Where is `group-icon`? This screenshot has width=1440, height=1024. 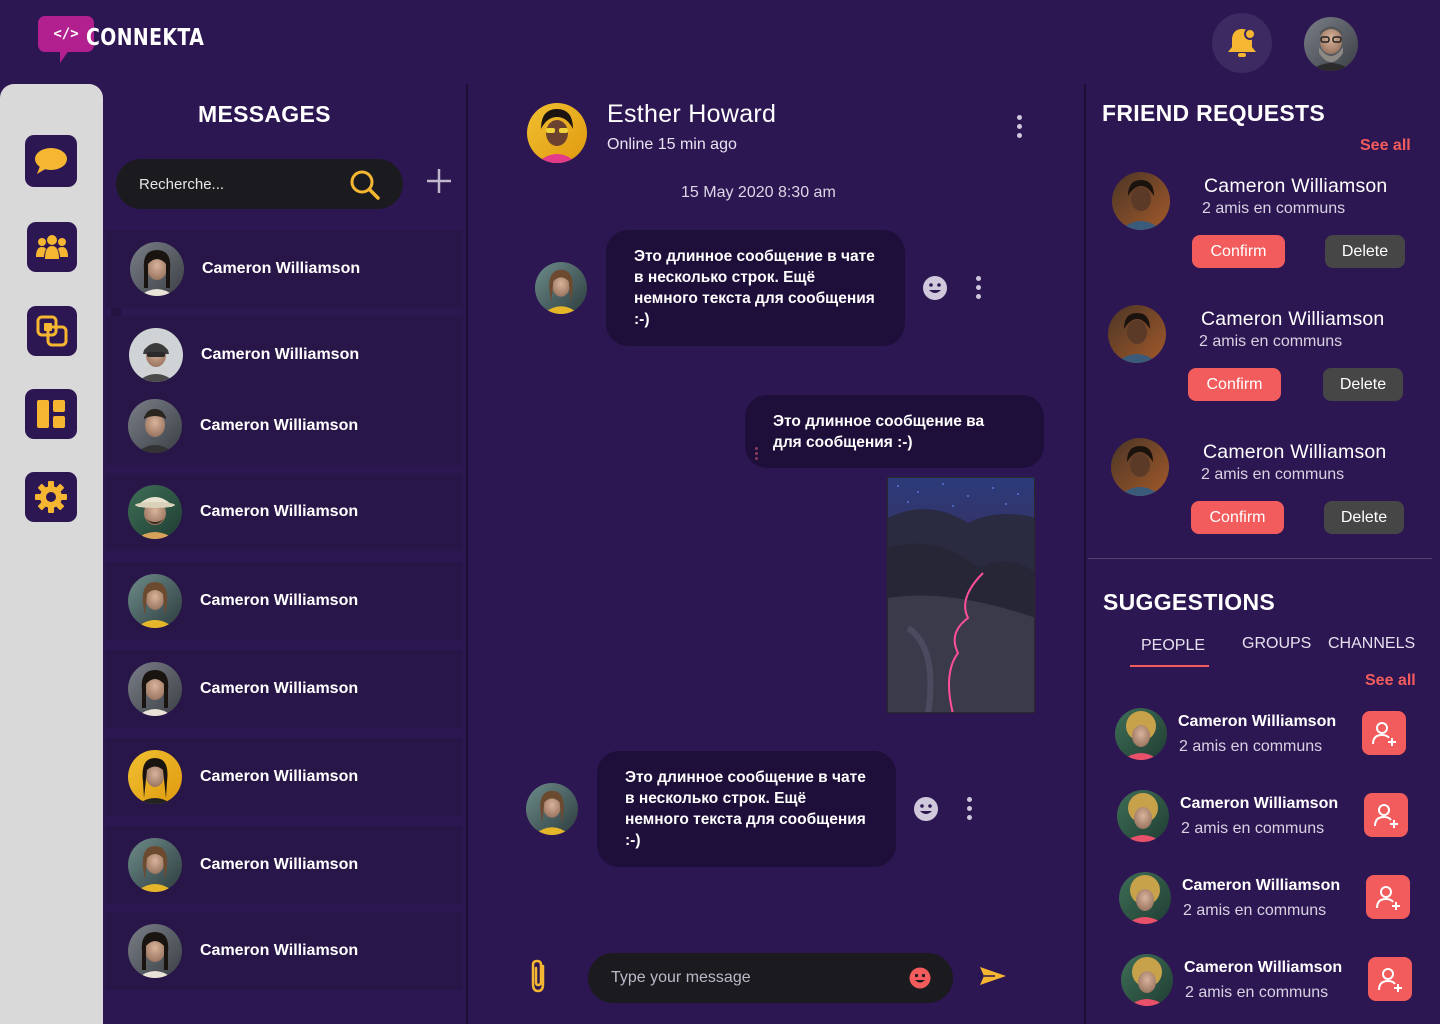 group-icon is located at coordinates (52, 247).